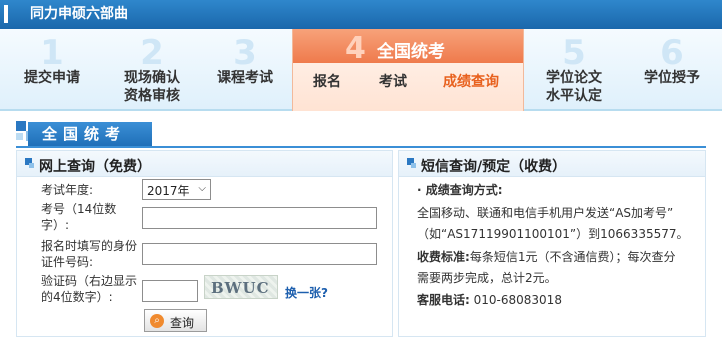 Image resolution: width=722 pixels, height=337 pixels. I want to click on panel-title: 短信查询/预定（收费）, so click(494, 167).